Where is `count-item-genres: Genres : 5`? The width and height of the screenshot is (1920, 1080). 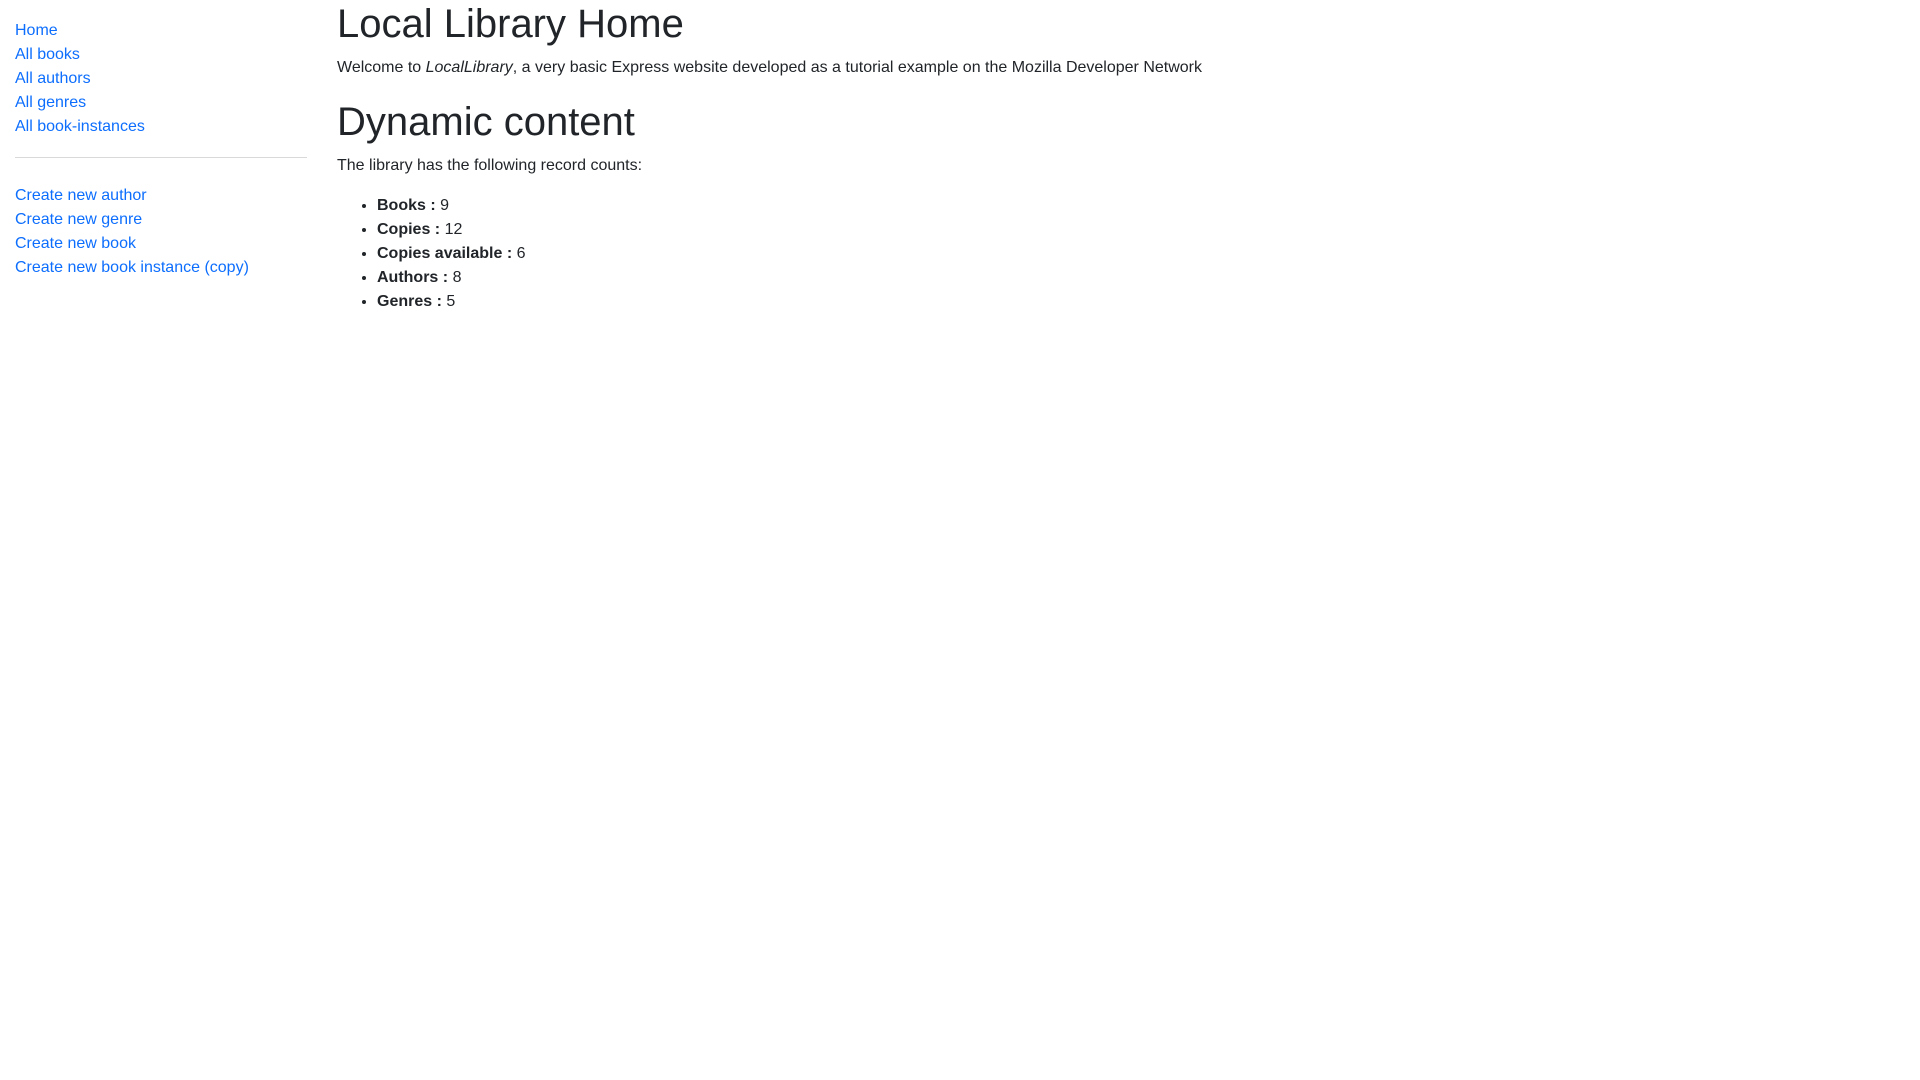
count-item-genres: Genres : 5 is located at coordinates (1137, 302).